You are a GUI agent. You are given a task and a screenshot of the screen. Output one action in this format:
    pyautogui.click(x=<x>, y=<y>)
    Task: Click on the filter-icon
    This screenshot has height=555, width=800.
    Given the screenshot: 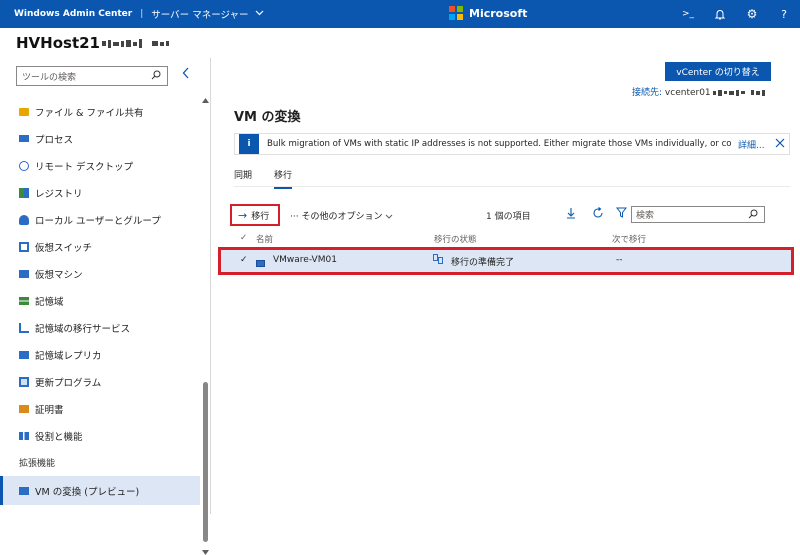 What is the action you would take?
    pyautogui.click(x=621, y=214)
    